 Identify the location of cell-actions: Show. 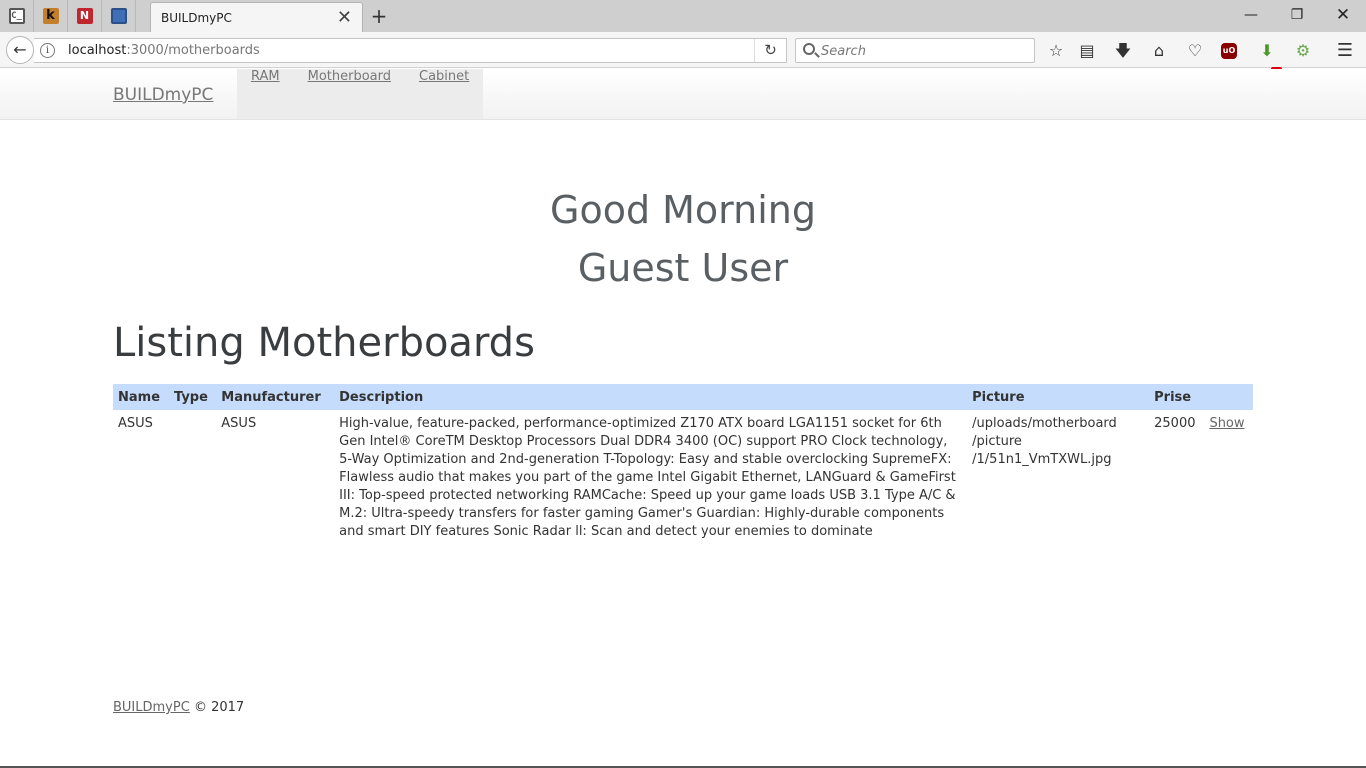
(1228, 478).